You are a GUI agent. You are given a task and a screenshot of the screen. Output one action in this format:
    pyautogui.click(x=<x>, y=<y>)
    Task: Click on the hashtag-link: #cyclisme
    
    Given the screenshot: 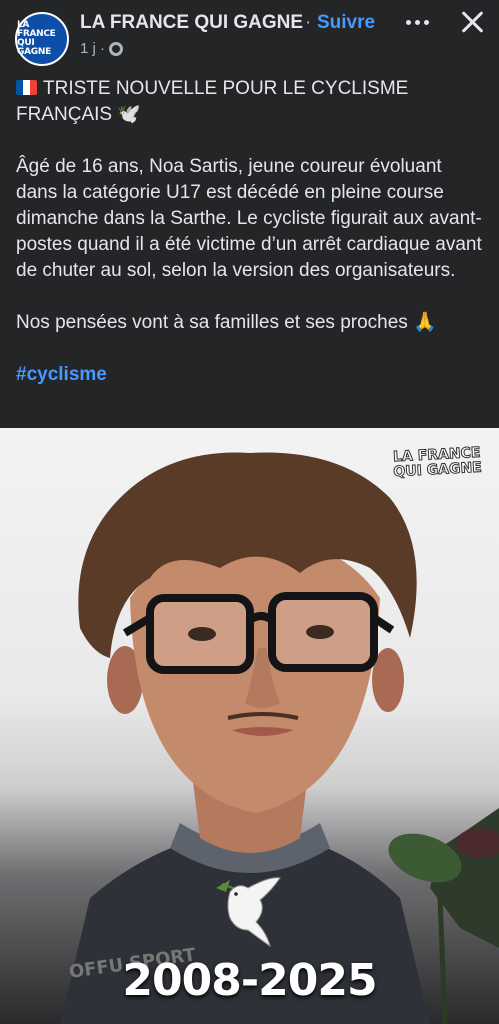 What is the action you would take?
    pyautogui.click(x=61, y=374)
    